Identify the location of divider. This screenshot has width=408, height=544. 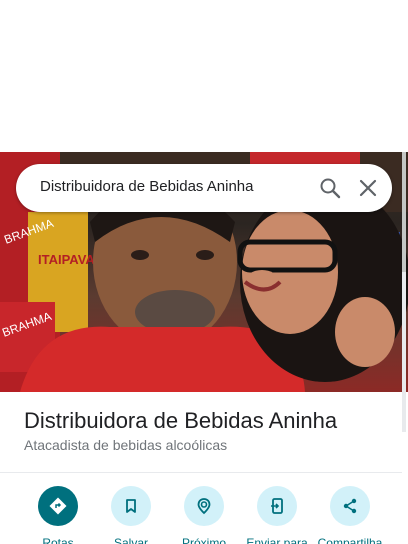
(201, 472).